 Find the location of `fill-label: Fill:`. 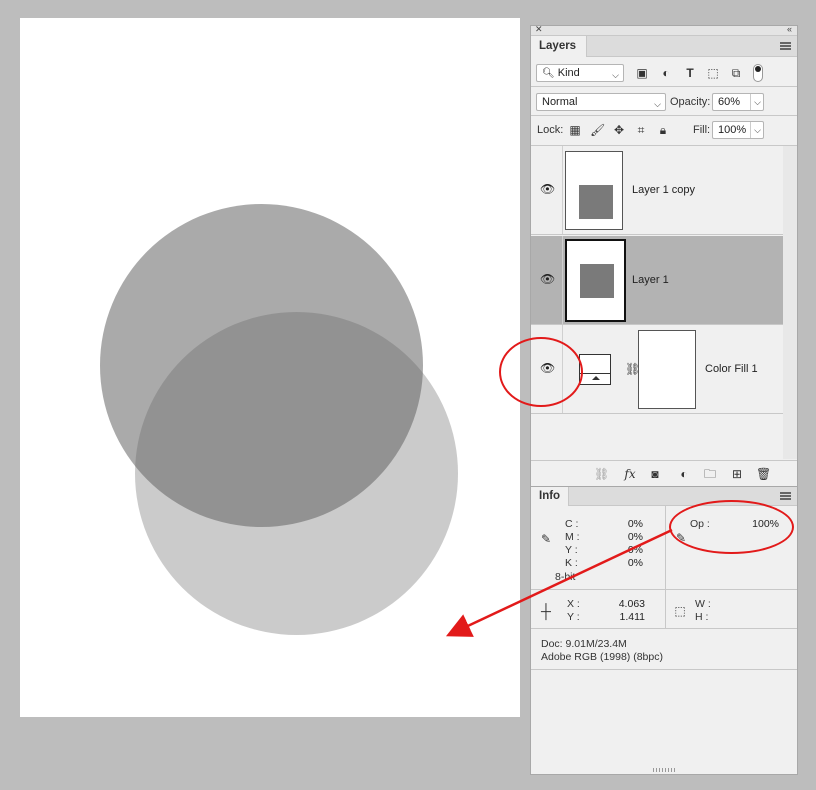

fill-label: Fill: is located at coordinates (702, 130).